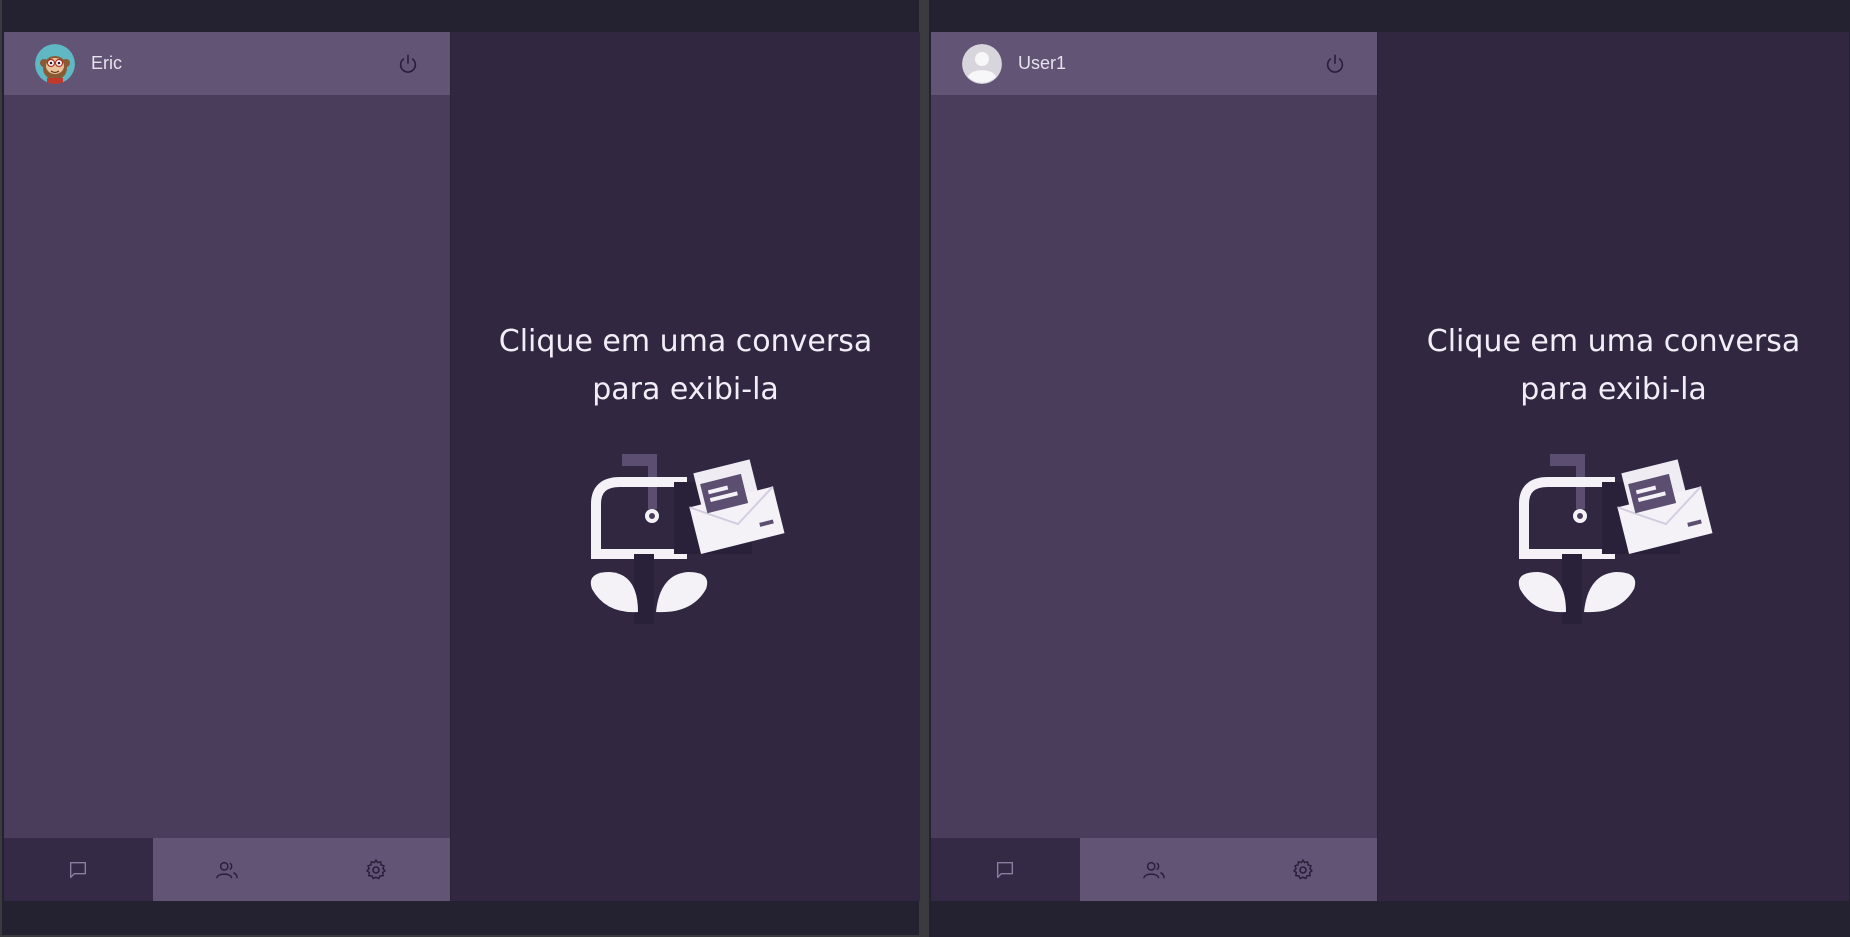 The image size is (1850, 937). Describe the element at coordinates (1042, 63) in the screenshot. I see `username: User1` at that location.